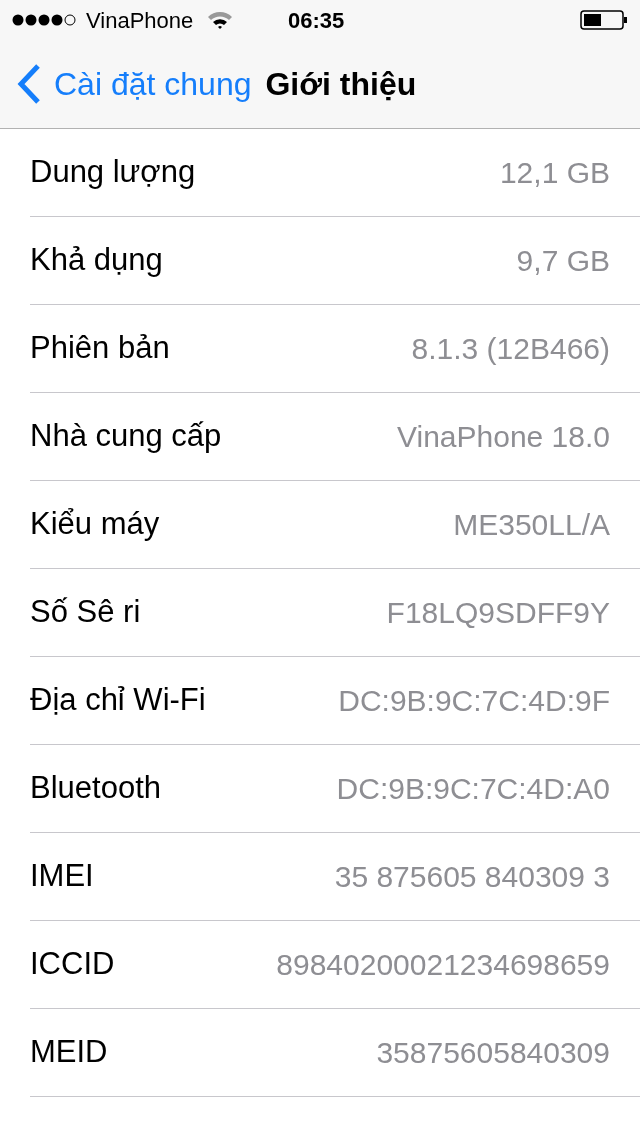 The width and height of the screenshot is (640, 1136). Describe the element at coordinates (554, 173) in the screenshot. I see `row-value: 12,1 GB` at that location.